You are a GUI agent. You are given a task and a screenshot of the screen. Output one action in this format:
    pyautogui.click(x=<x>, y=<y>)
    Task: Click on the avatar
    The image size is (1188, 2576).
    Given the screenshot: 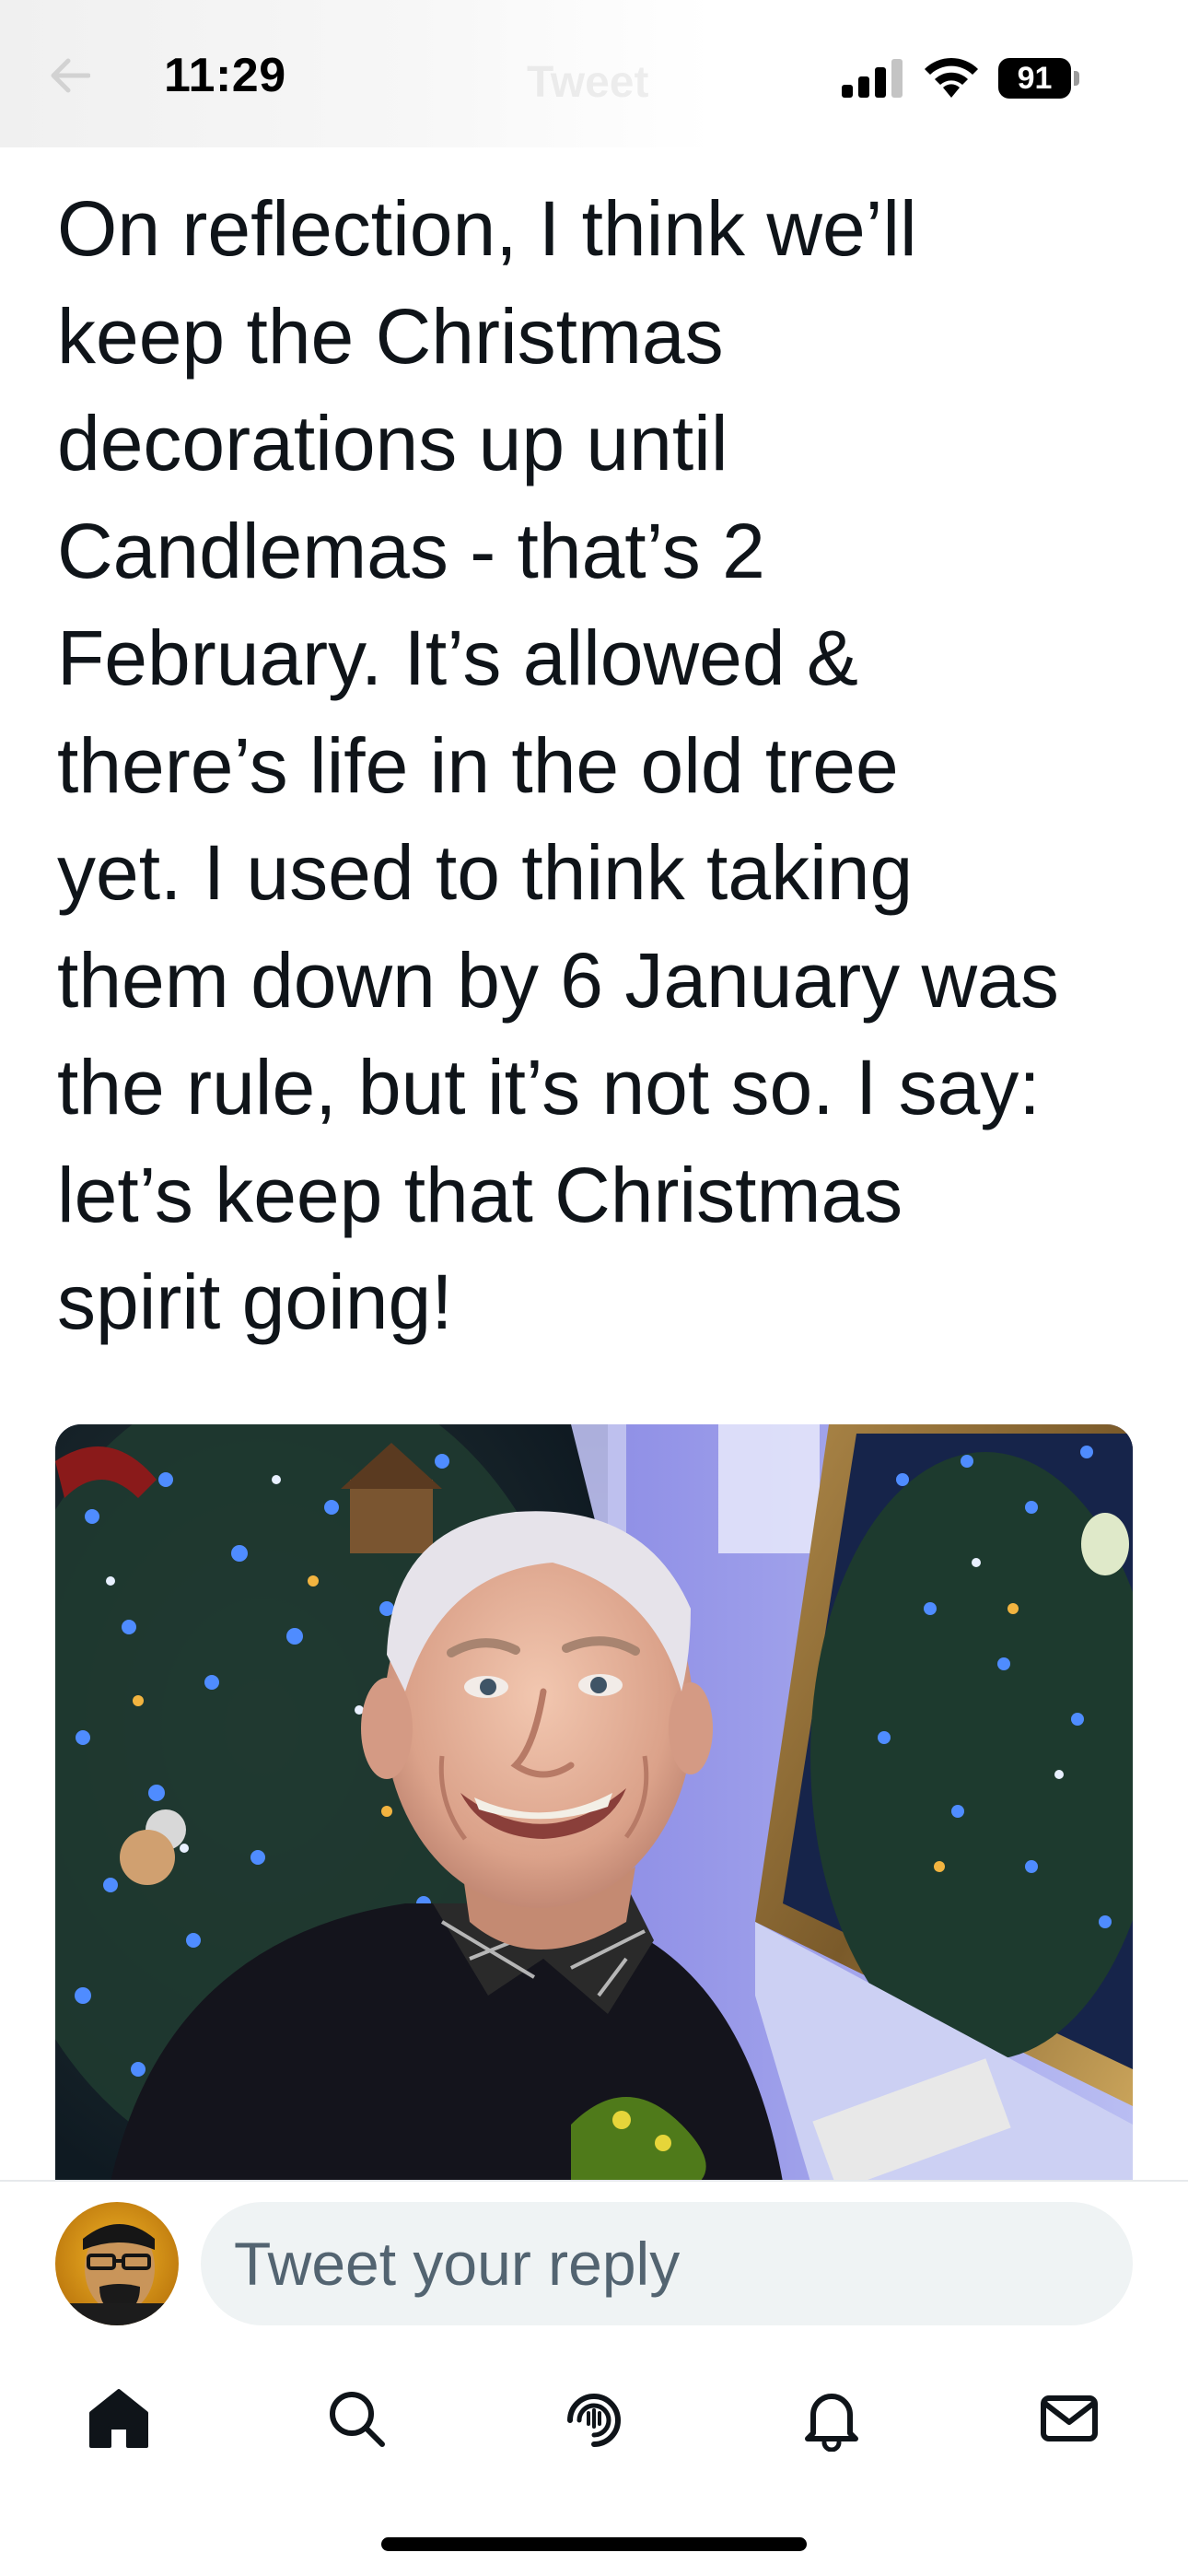 What is the action you would take?
    pyautogui.click(x=117, y=2263)
    